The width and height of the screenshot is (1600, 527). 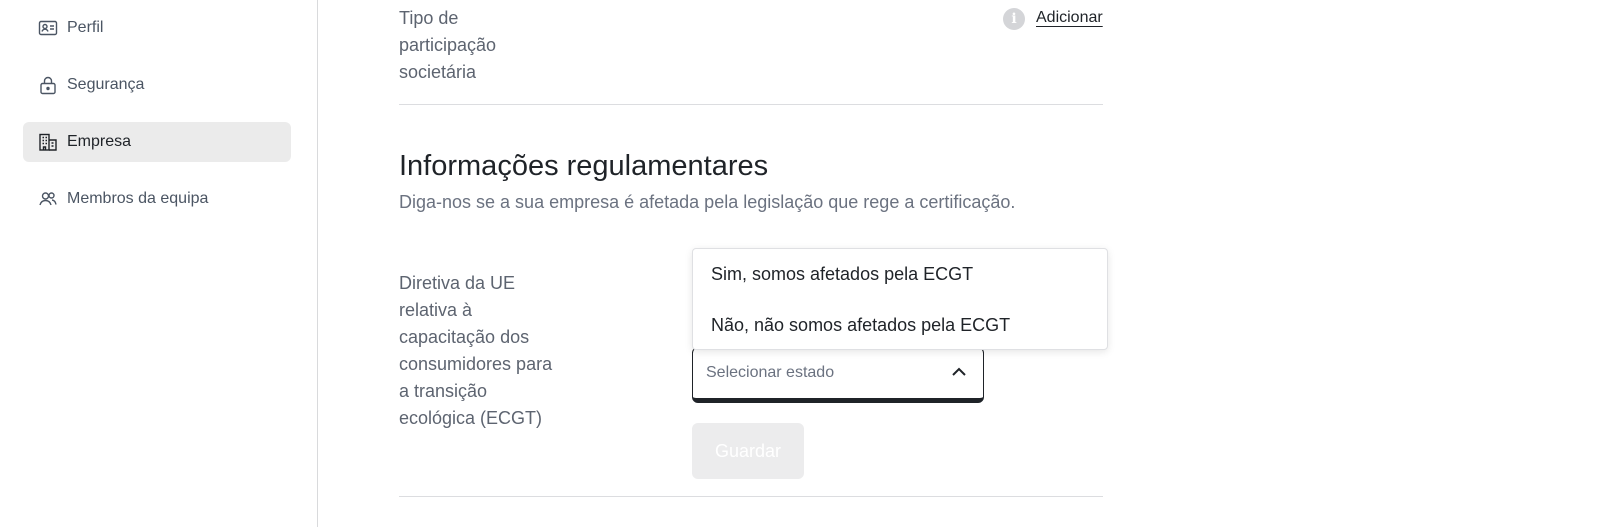 What do you see at coordinates (584, 166) in the screenshot?
I see `section-title: Informações regulamentares` at bounding box center [584, 166].